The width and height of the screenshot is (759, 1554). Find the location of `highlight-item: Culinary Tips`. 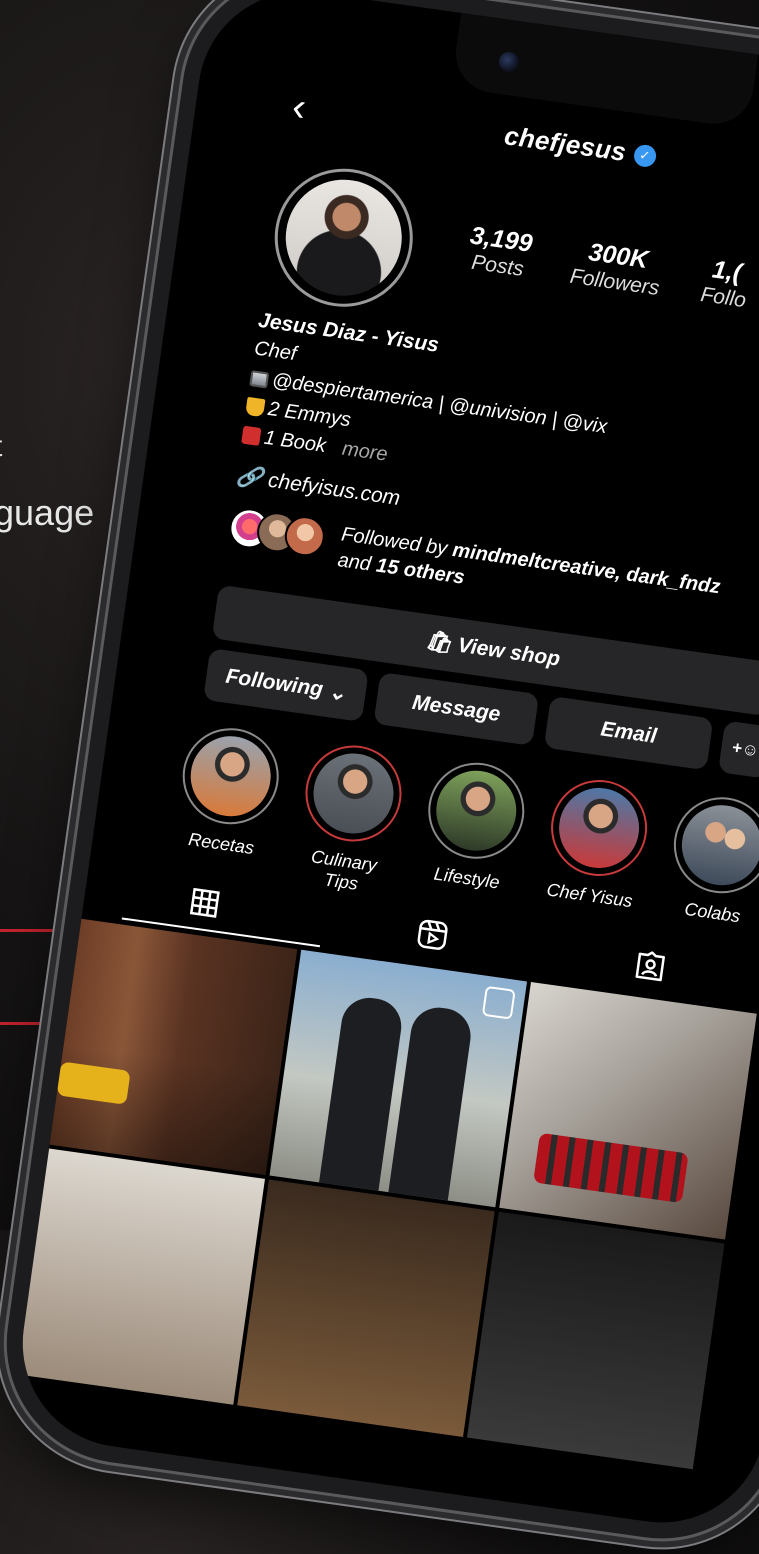

highlight-item: Culinary Tips is located at coordinates (350, 819).